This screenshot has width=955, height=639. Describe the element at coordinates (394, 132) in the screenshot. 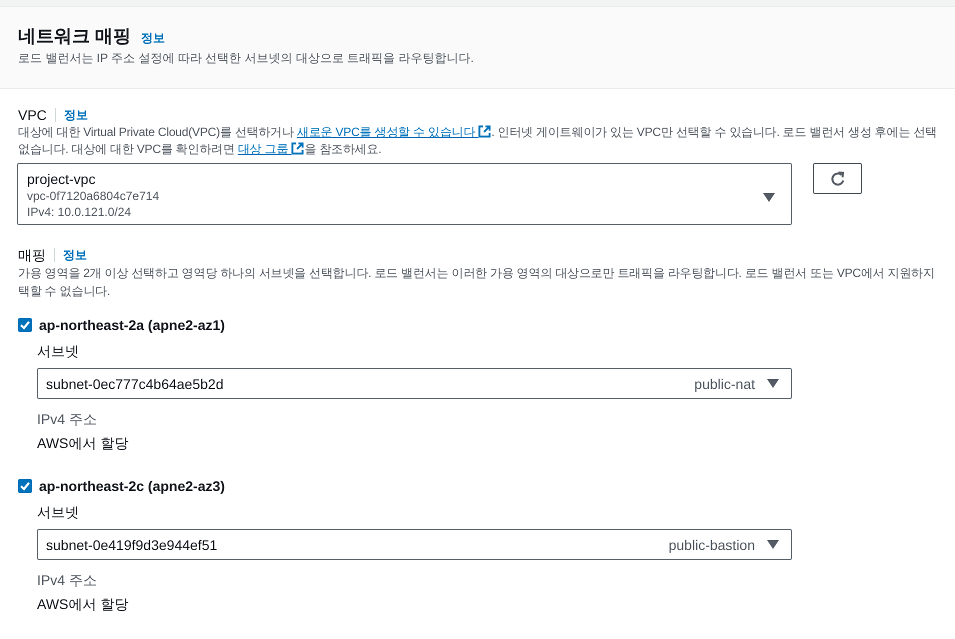

I see `external-link: 새로운 VPC를 생성할 수 있습니다` at that location.